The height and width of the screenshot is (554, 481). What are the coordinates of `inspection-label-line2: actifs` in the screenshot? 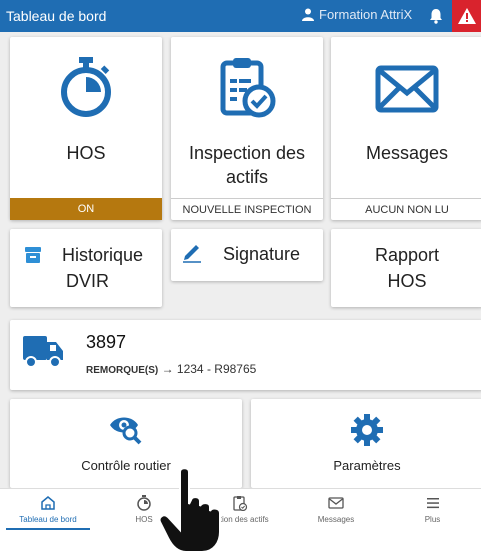 It's located at (246, 177).